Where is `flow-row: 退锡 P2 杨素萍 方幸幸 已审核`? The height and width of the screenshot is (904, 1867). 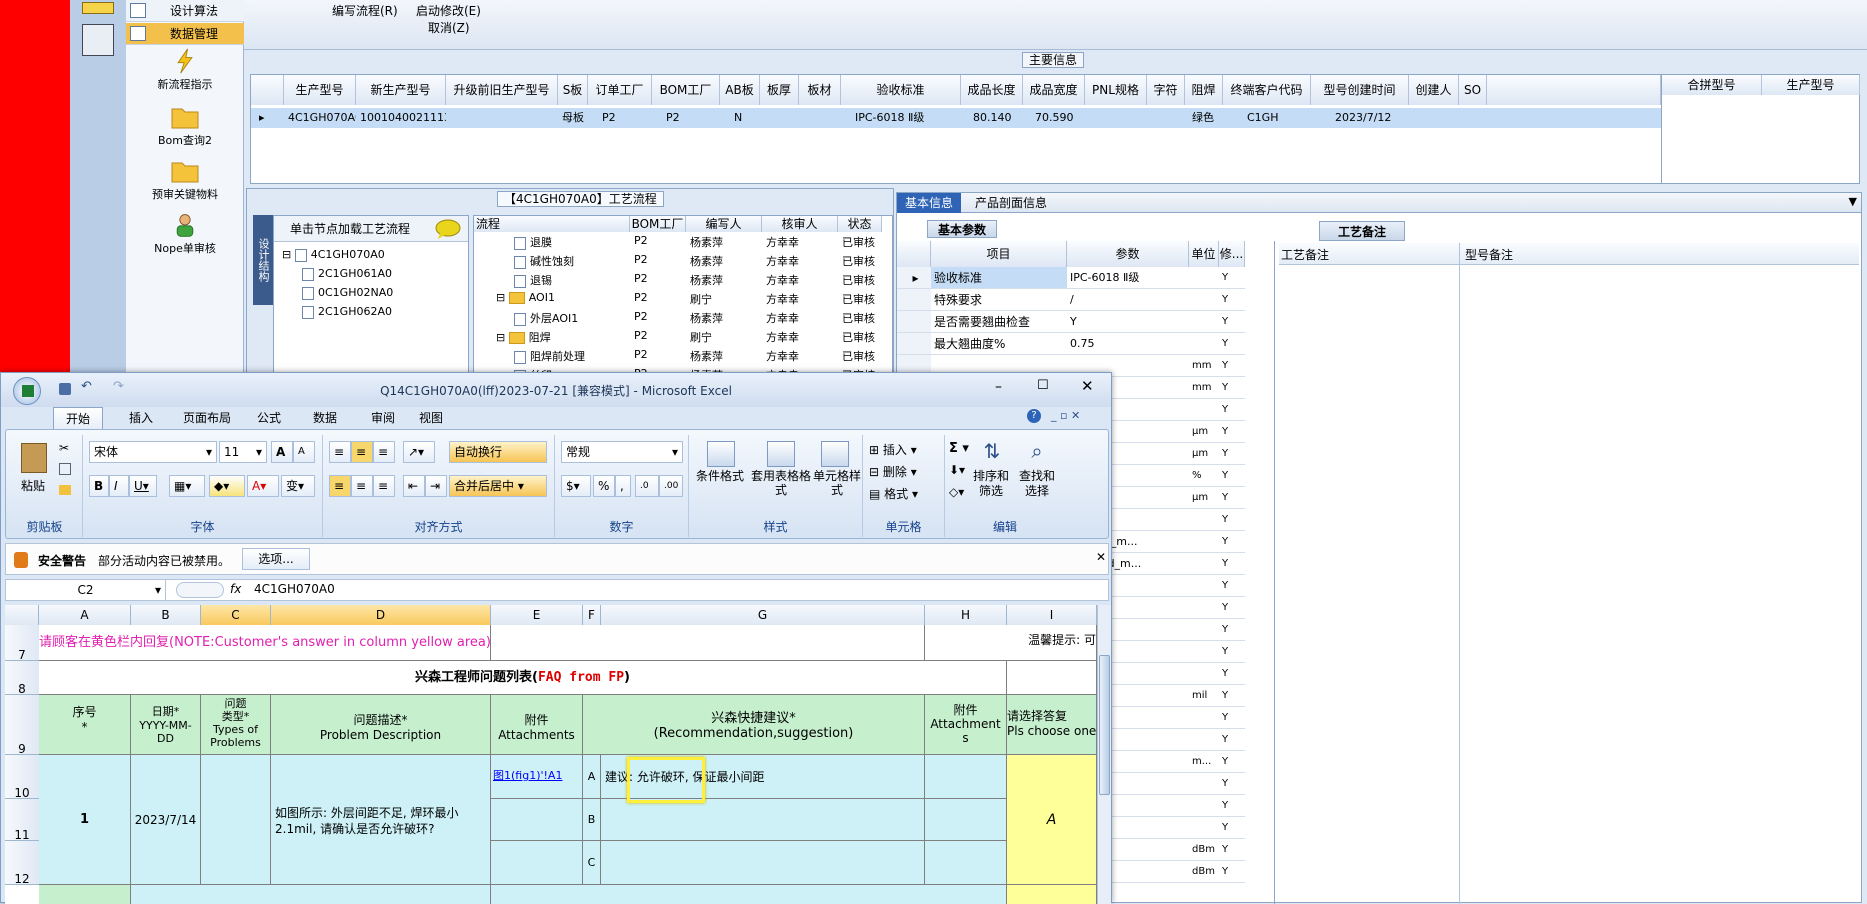
flow-row: 退锡 P2 杨素萍 方幸幸 已审核 is located at coordinates (684, 279).